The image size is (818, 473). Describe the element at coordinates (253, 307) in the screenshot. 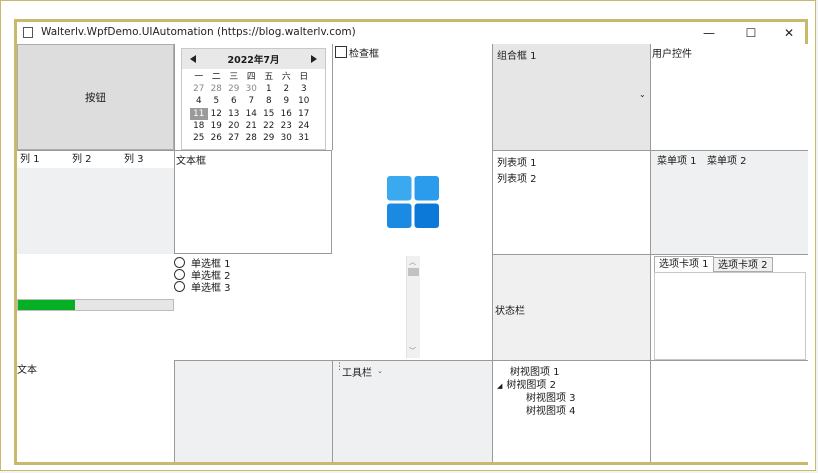

I see `radio-cell: 单选框 1 单选框 2 单选框 3` at that location.